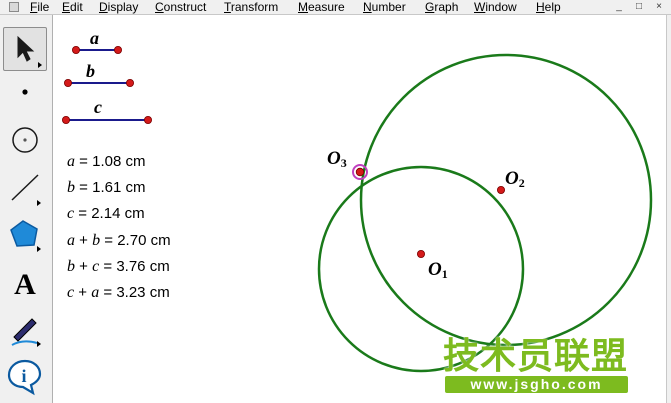 The image size is (671, 403). Describe the element at coordinates (536, 355) in the screenshot. I see `watermark-text: 技术员联盟` at that location.